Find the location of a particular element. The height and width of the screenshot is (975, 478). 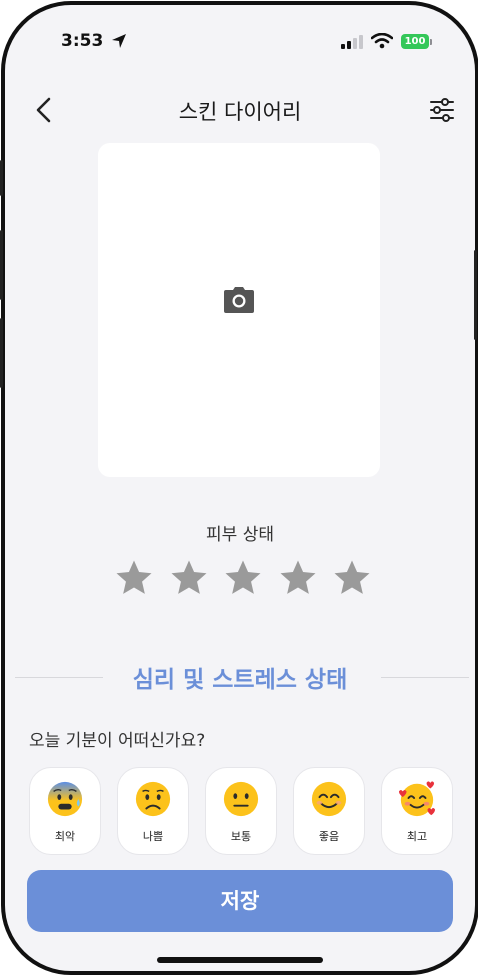

smiling-face-icon is located at coordinates (329, 799).